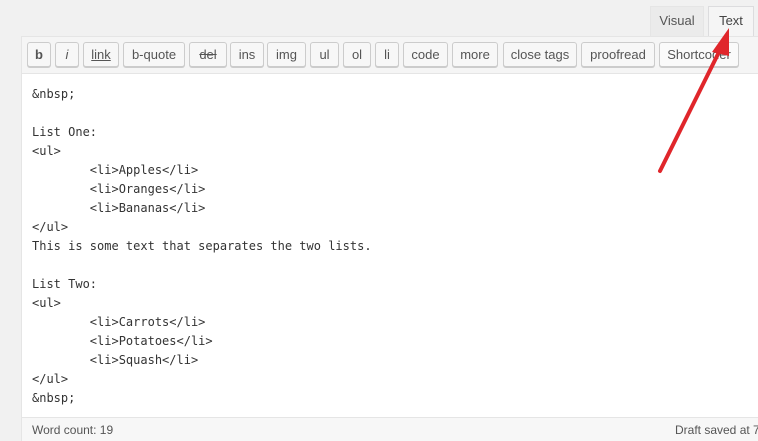 The image size is (758, 441). I want to click on proofread-button: proofread, so click(618, 54).